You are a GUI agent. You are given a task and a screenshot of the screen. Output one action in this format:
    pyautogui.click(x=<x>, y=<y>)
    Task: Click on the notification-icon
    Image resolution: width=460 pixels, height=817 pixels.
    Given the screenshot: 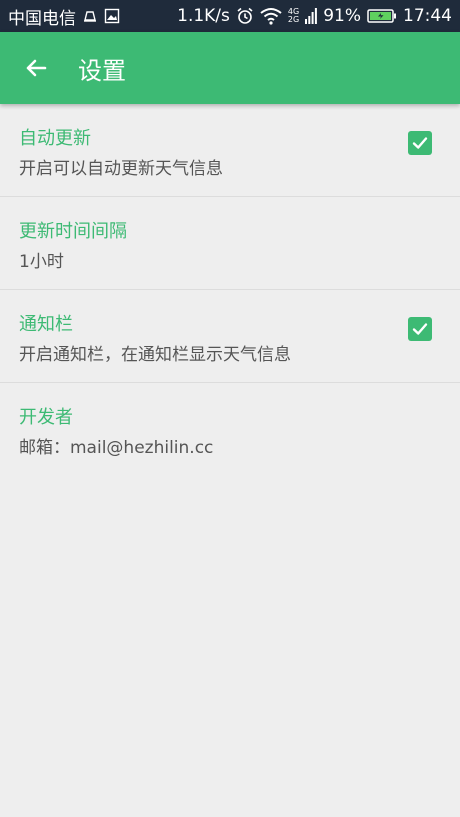 What is the action you would take?
    pyautogui.click(x=90, y=16)
    